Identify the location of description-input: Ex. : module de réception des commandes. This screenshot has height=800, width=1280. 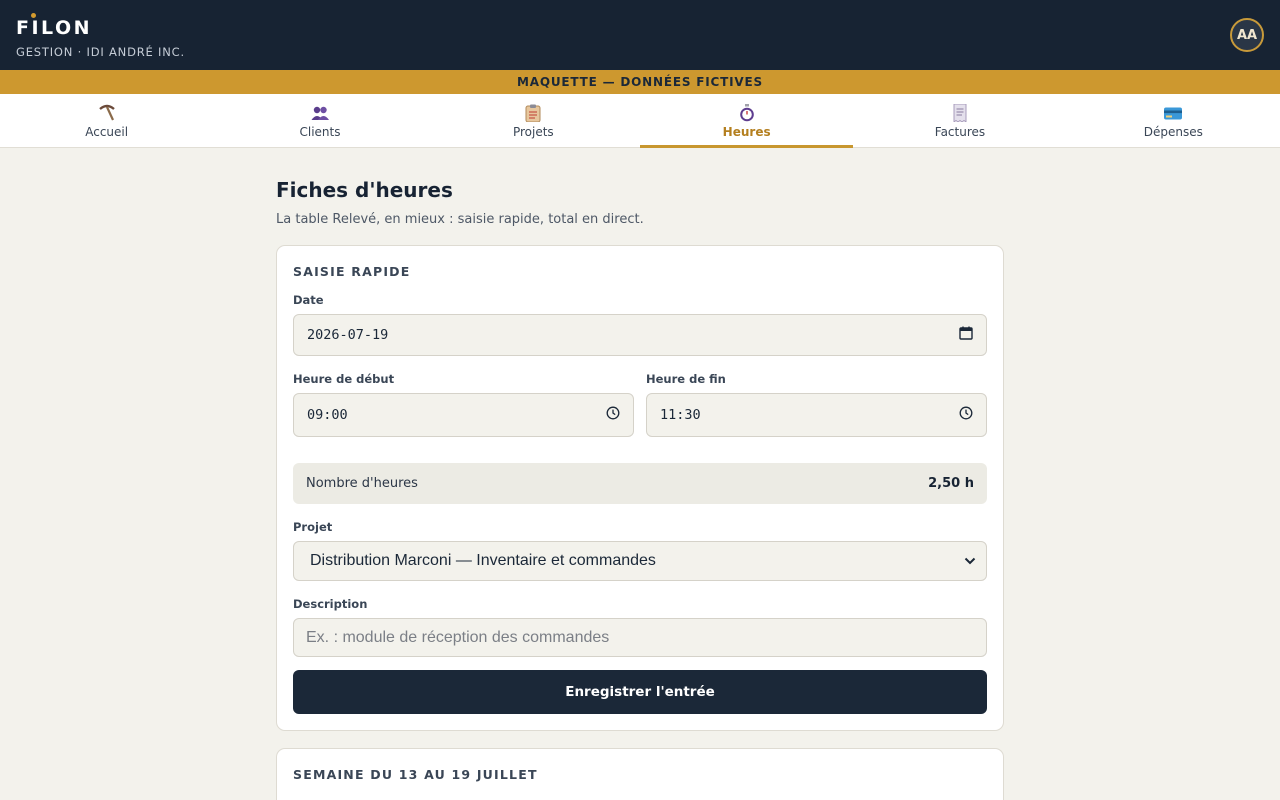
(640, 637).